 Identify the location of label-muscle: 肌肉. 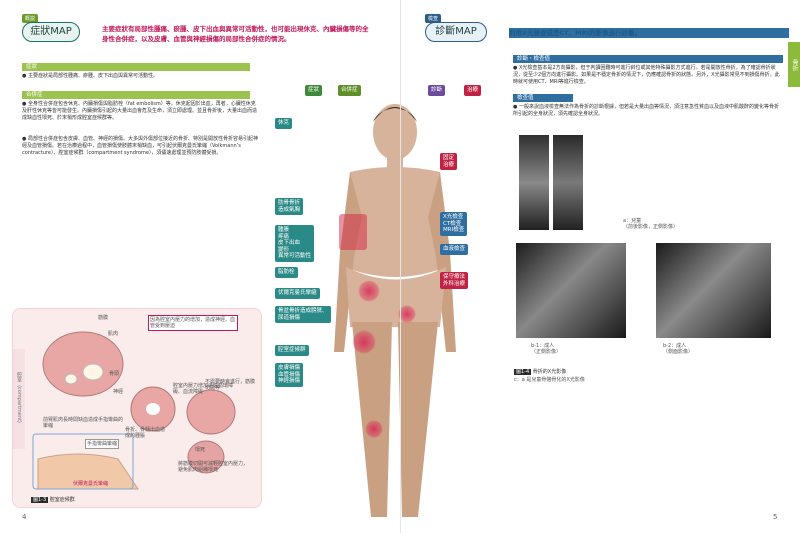
(113, 334).